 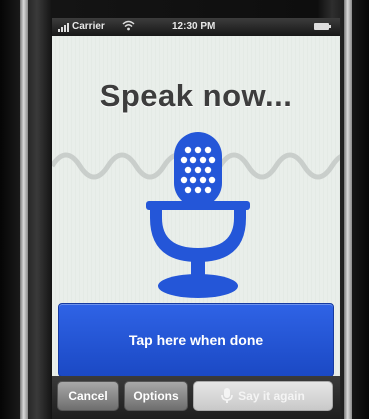 I want to click on phone-frame-right, so click(x=348, y=209).